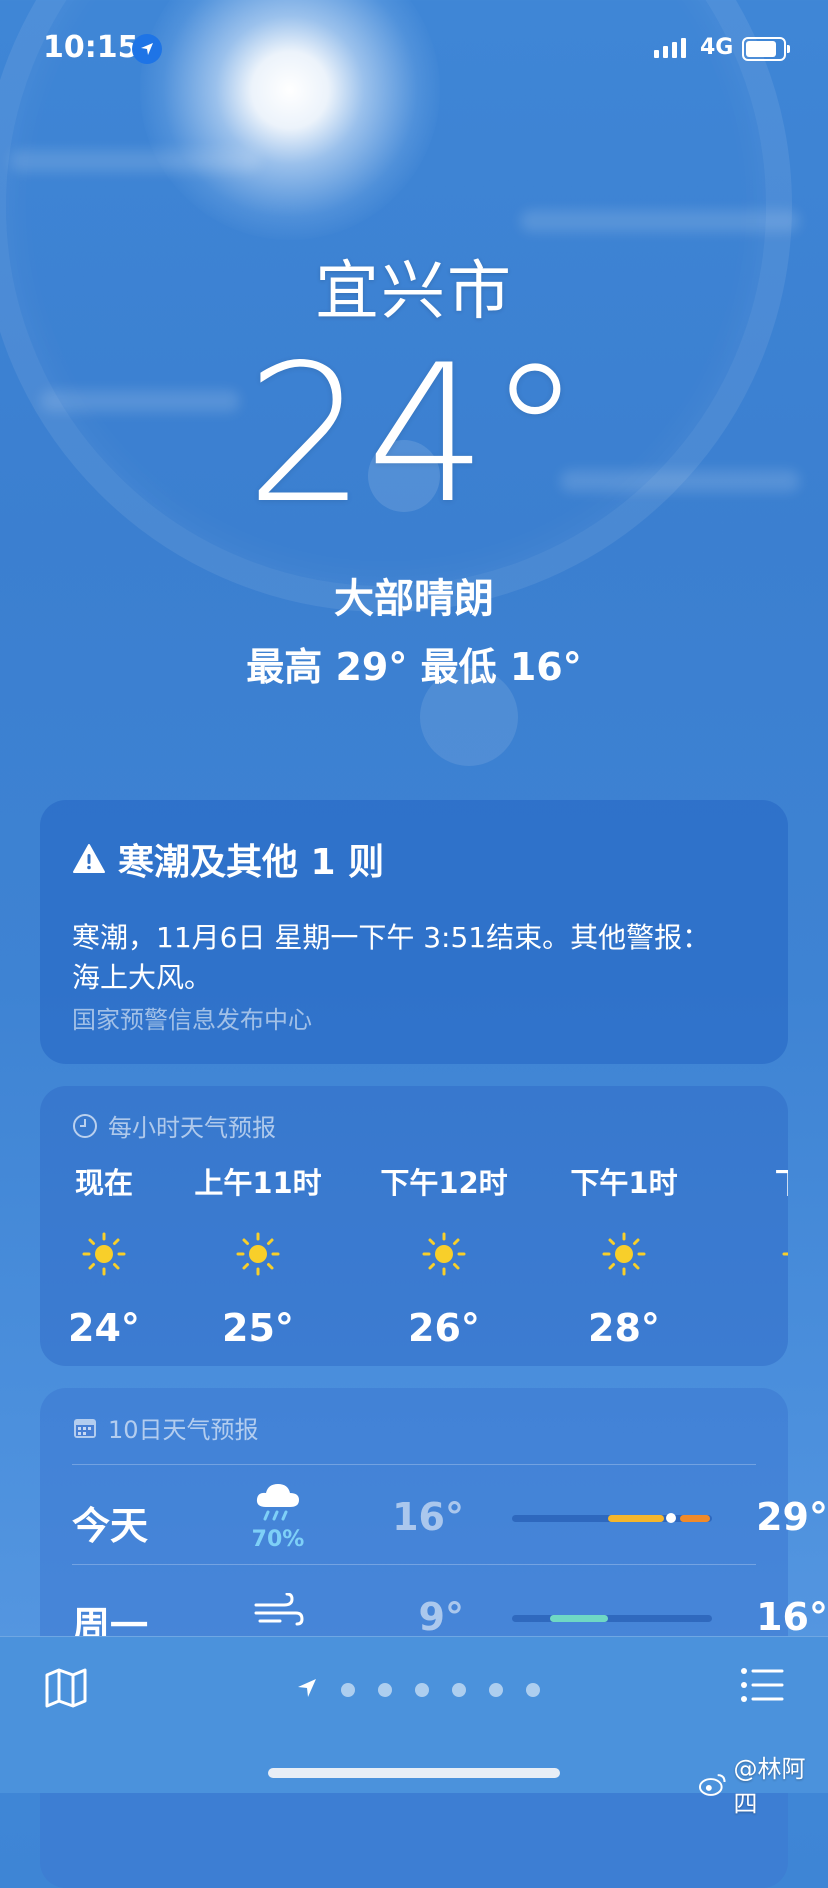 This screenshot has width=828, height=1888. Describe the element at coordinates (192, 1128) in the screenshot. I see `hourly-header-text: 每小时天气预报` at that location.